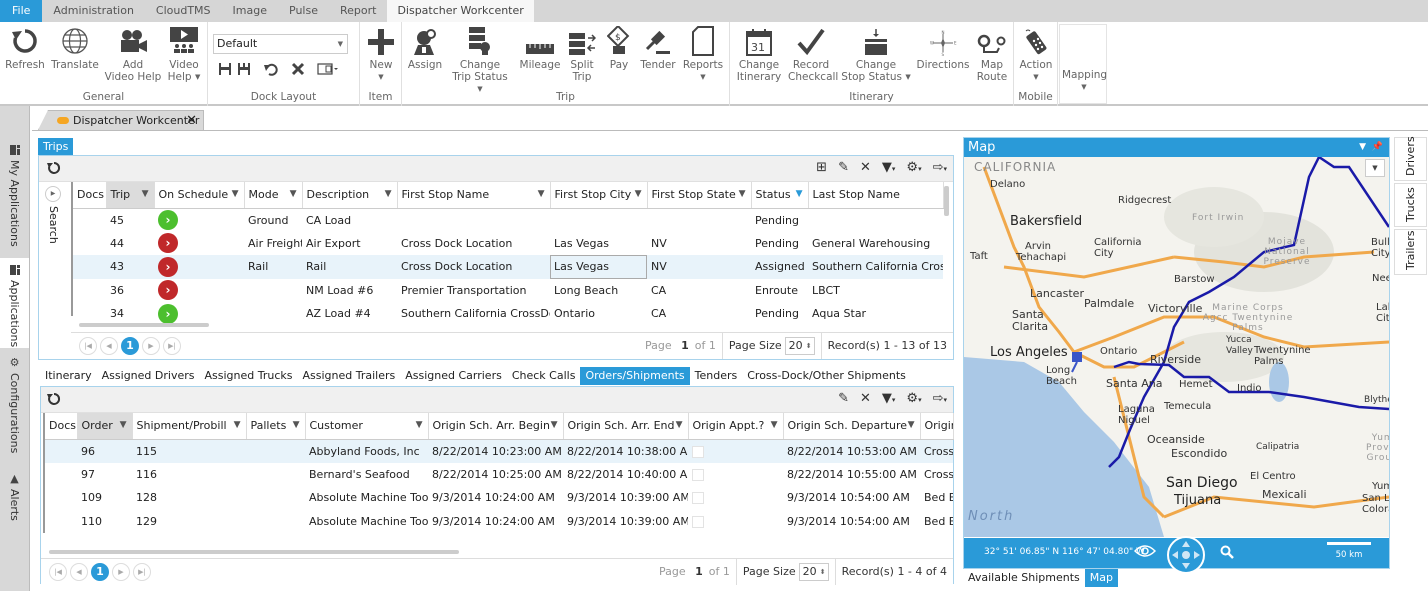 The height and width of the screenshot is (591, 1428). I want to click on next-page-button: ▶, so click(151, 346).